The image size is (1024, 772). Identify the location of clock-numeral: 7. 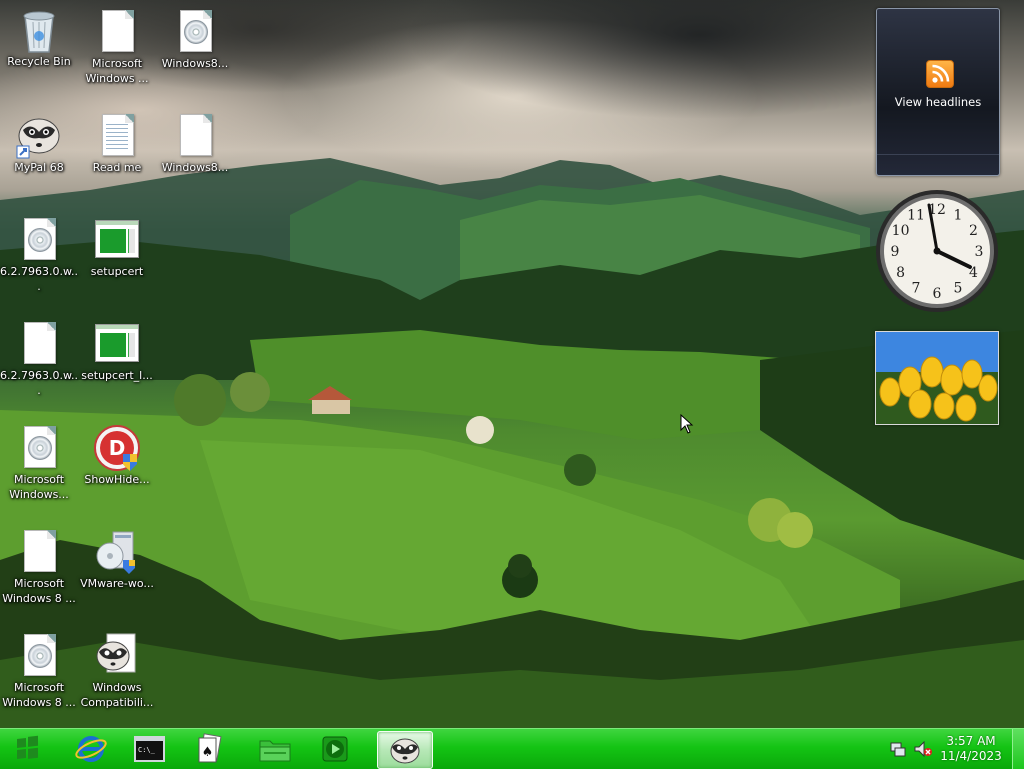
(916, 288).